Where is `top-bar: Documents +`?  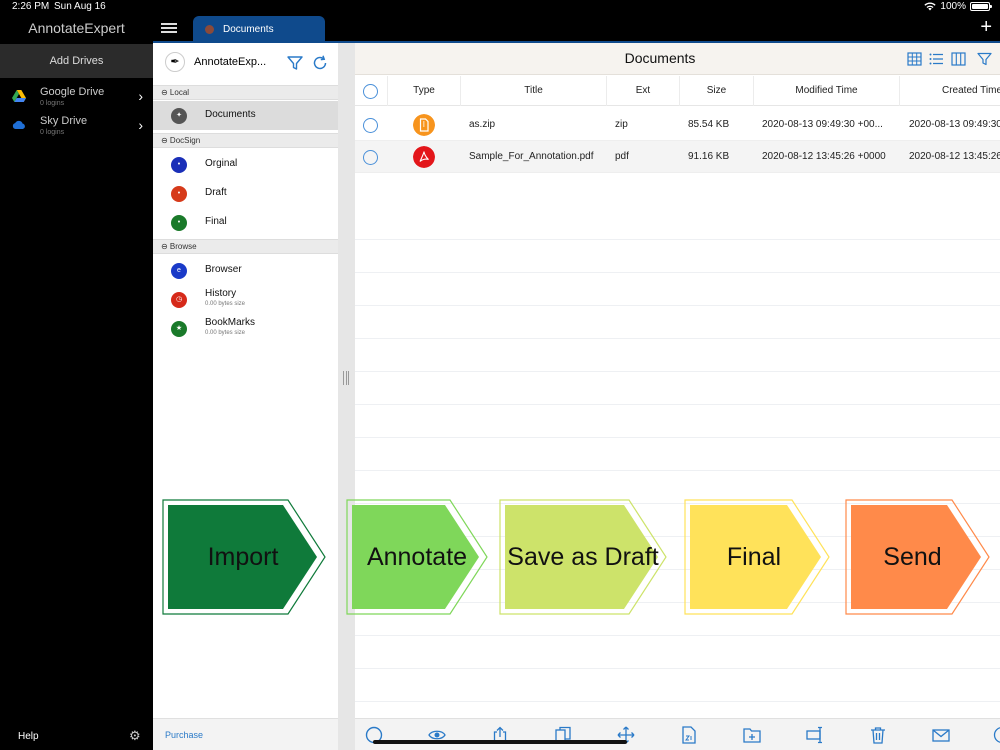
top-bar: Documents + is located at coordinates (576, 28).